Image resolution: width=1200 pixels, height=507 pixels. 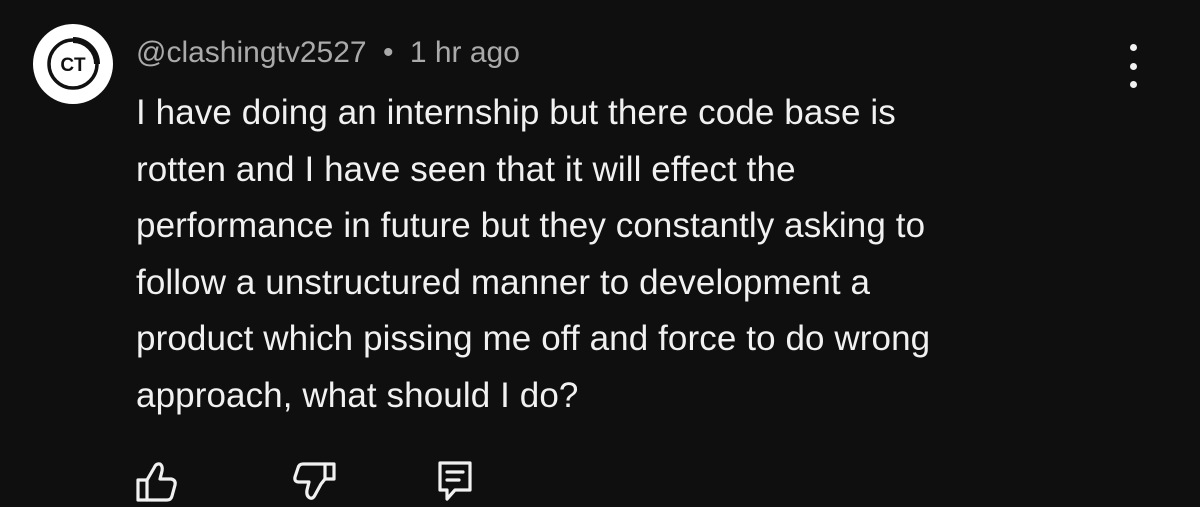 I want to click on reply-comment-icon, so click(x=455, y=481).